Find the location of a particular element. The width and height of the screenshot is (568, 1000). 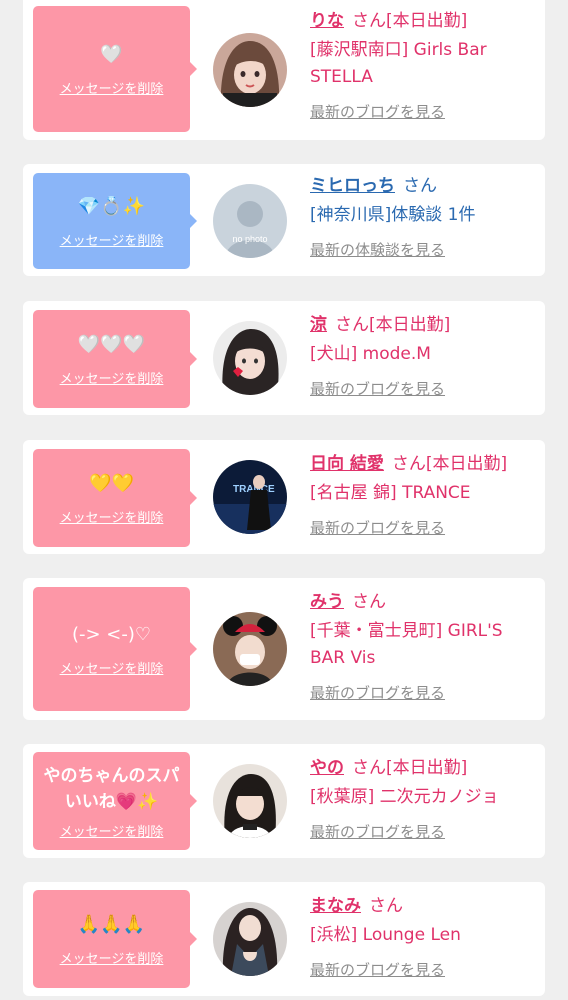

cast-name-link: 日向 結愛 is located at coordinates (347, 464).